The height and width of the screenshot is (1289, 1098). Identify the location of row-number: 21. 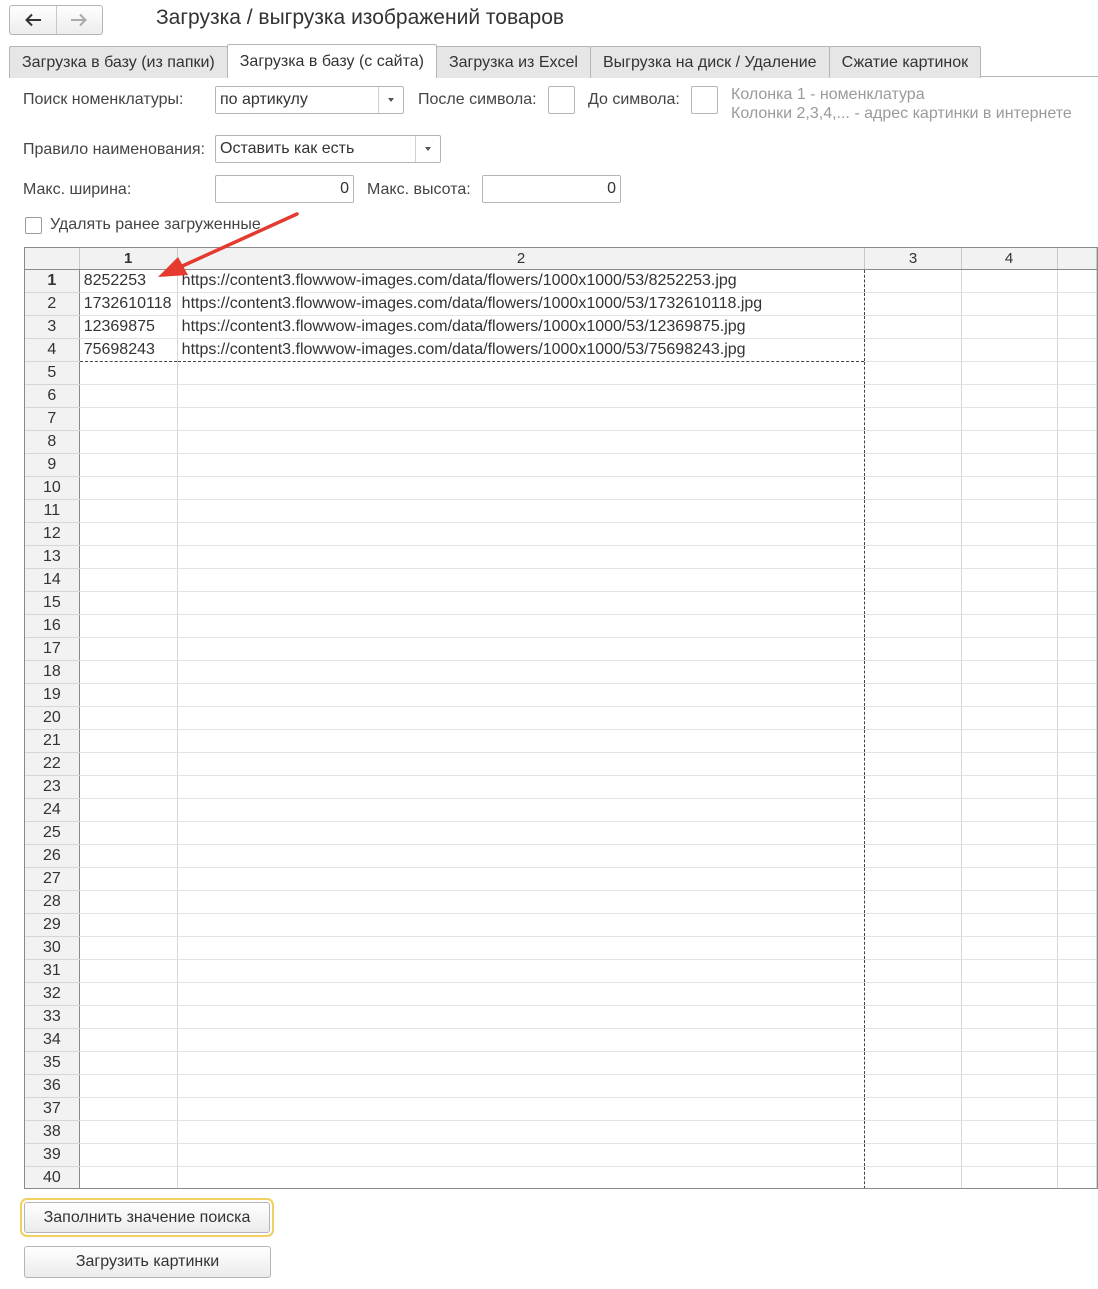
(52, 741).